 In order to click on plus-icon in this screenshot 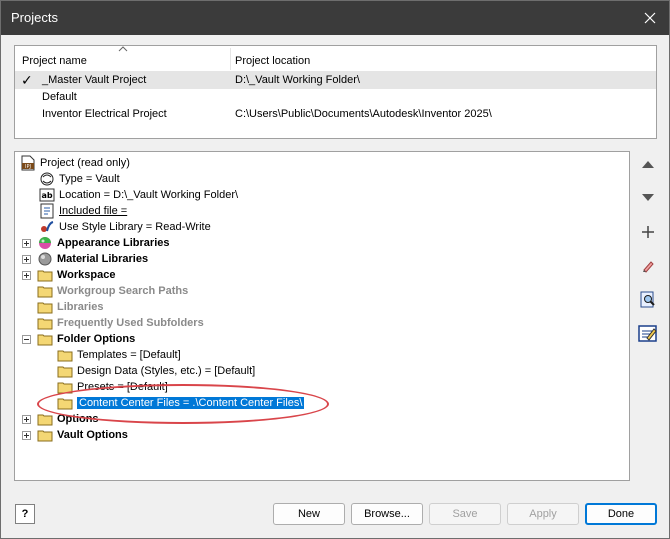, I will do `click(648, 232)`.